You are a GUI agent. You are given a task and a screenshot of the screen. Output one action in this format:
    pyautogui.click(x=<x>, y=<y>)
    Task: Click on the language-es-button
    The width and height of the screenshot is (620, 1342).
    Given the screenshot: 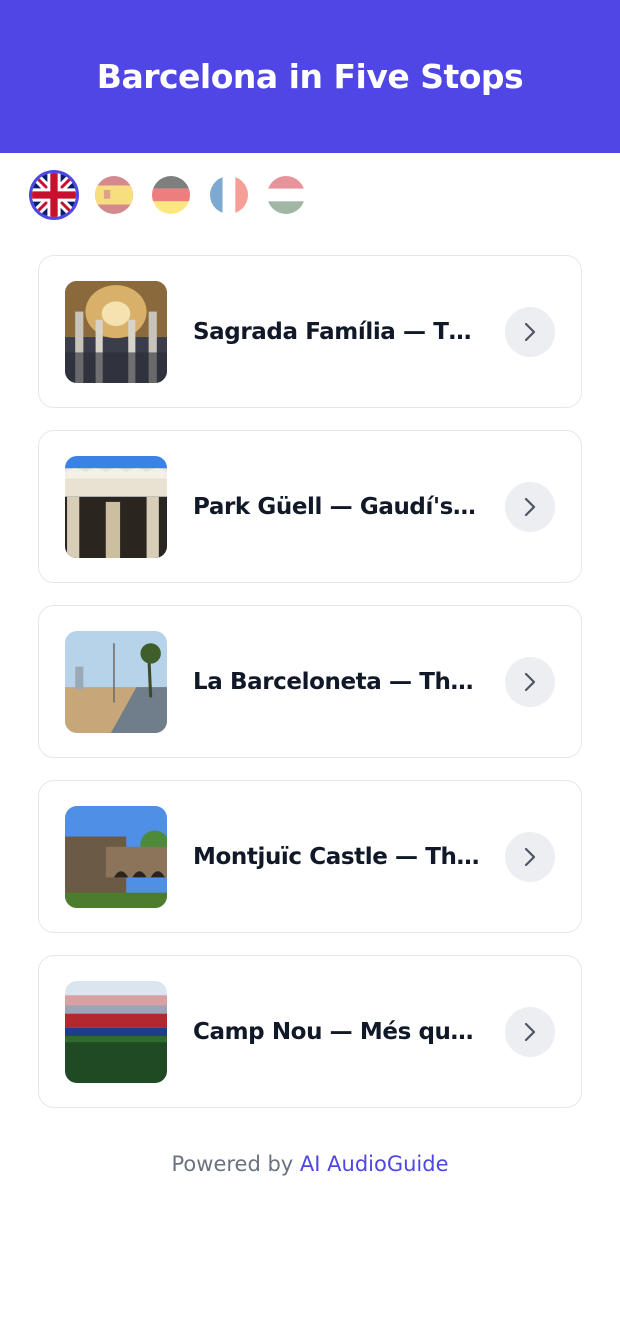 What is the action you would take?
    pyautogui.click(x=114, y=195)
    